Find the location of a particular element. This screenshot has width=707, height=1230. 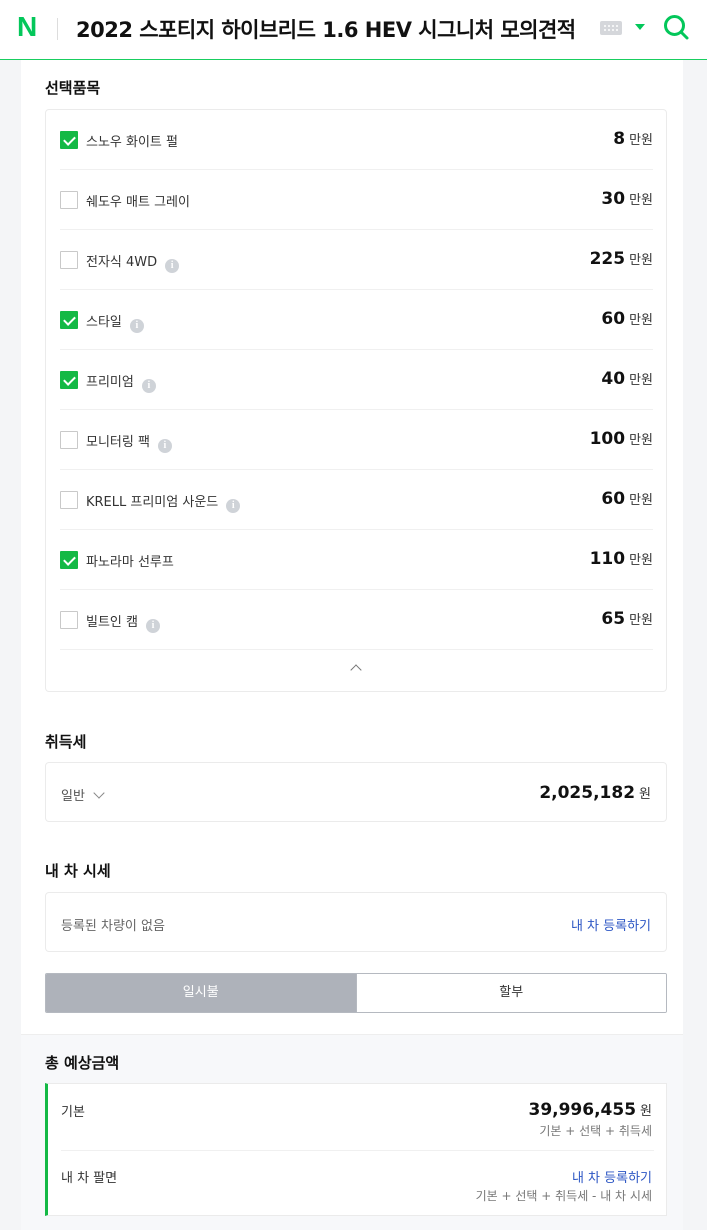

option-price: 225 만원 is located at coordinates (621, 259).